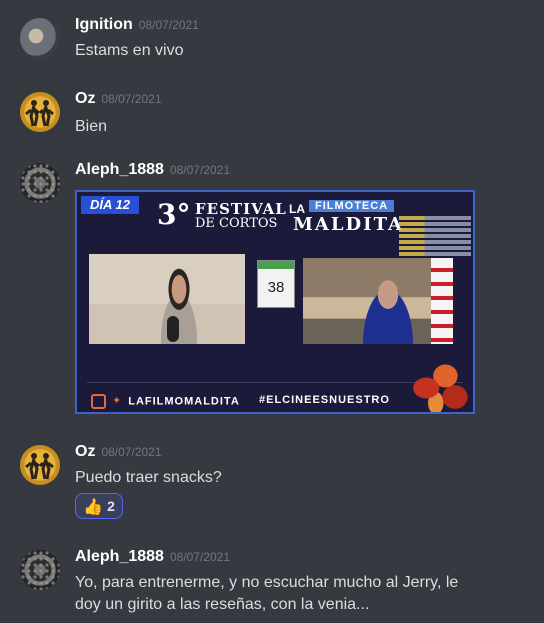 This screenshot has width=544, height=623. I want to click on brand-top: FILMOTECA, so click(352, 206).